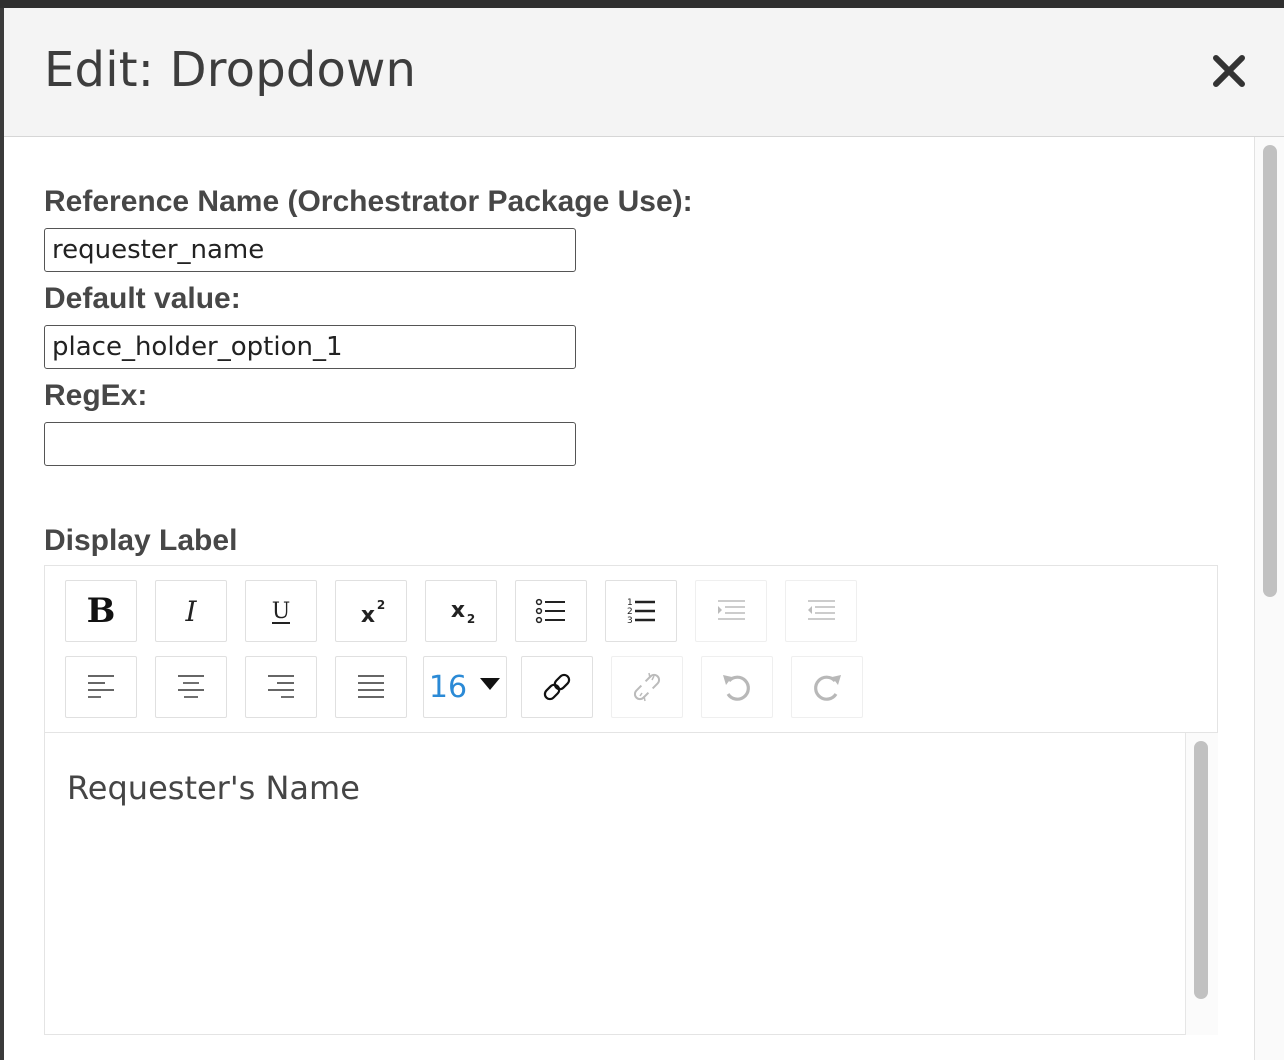  I want to click on undo-icon, so click(736, 688).